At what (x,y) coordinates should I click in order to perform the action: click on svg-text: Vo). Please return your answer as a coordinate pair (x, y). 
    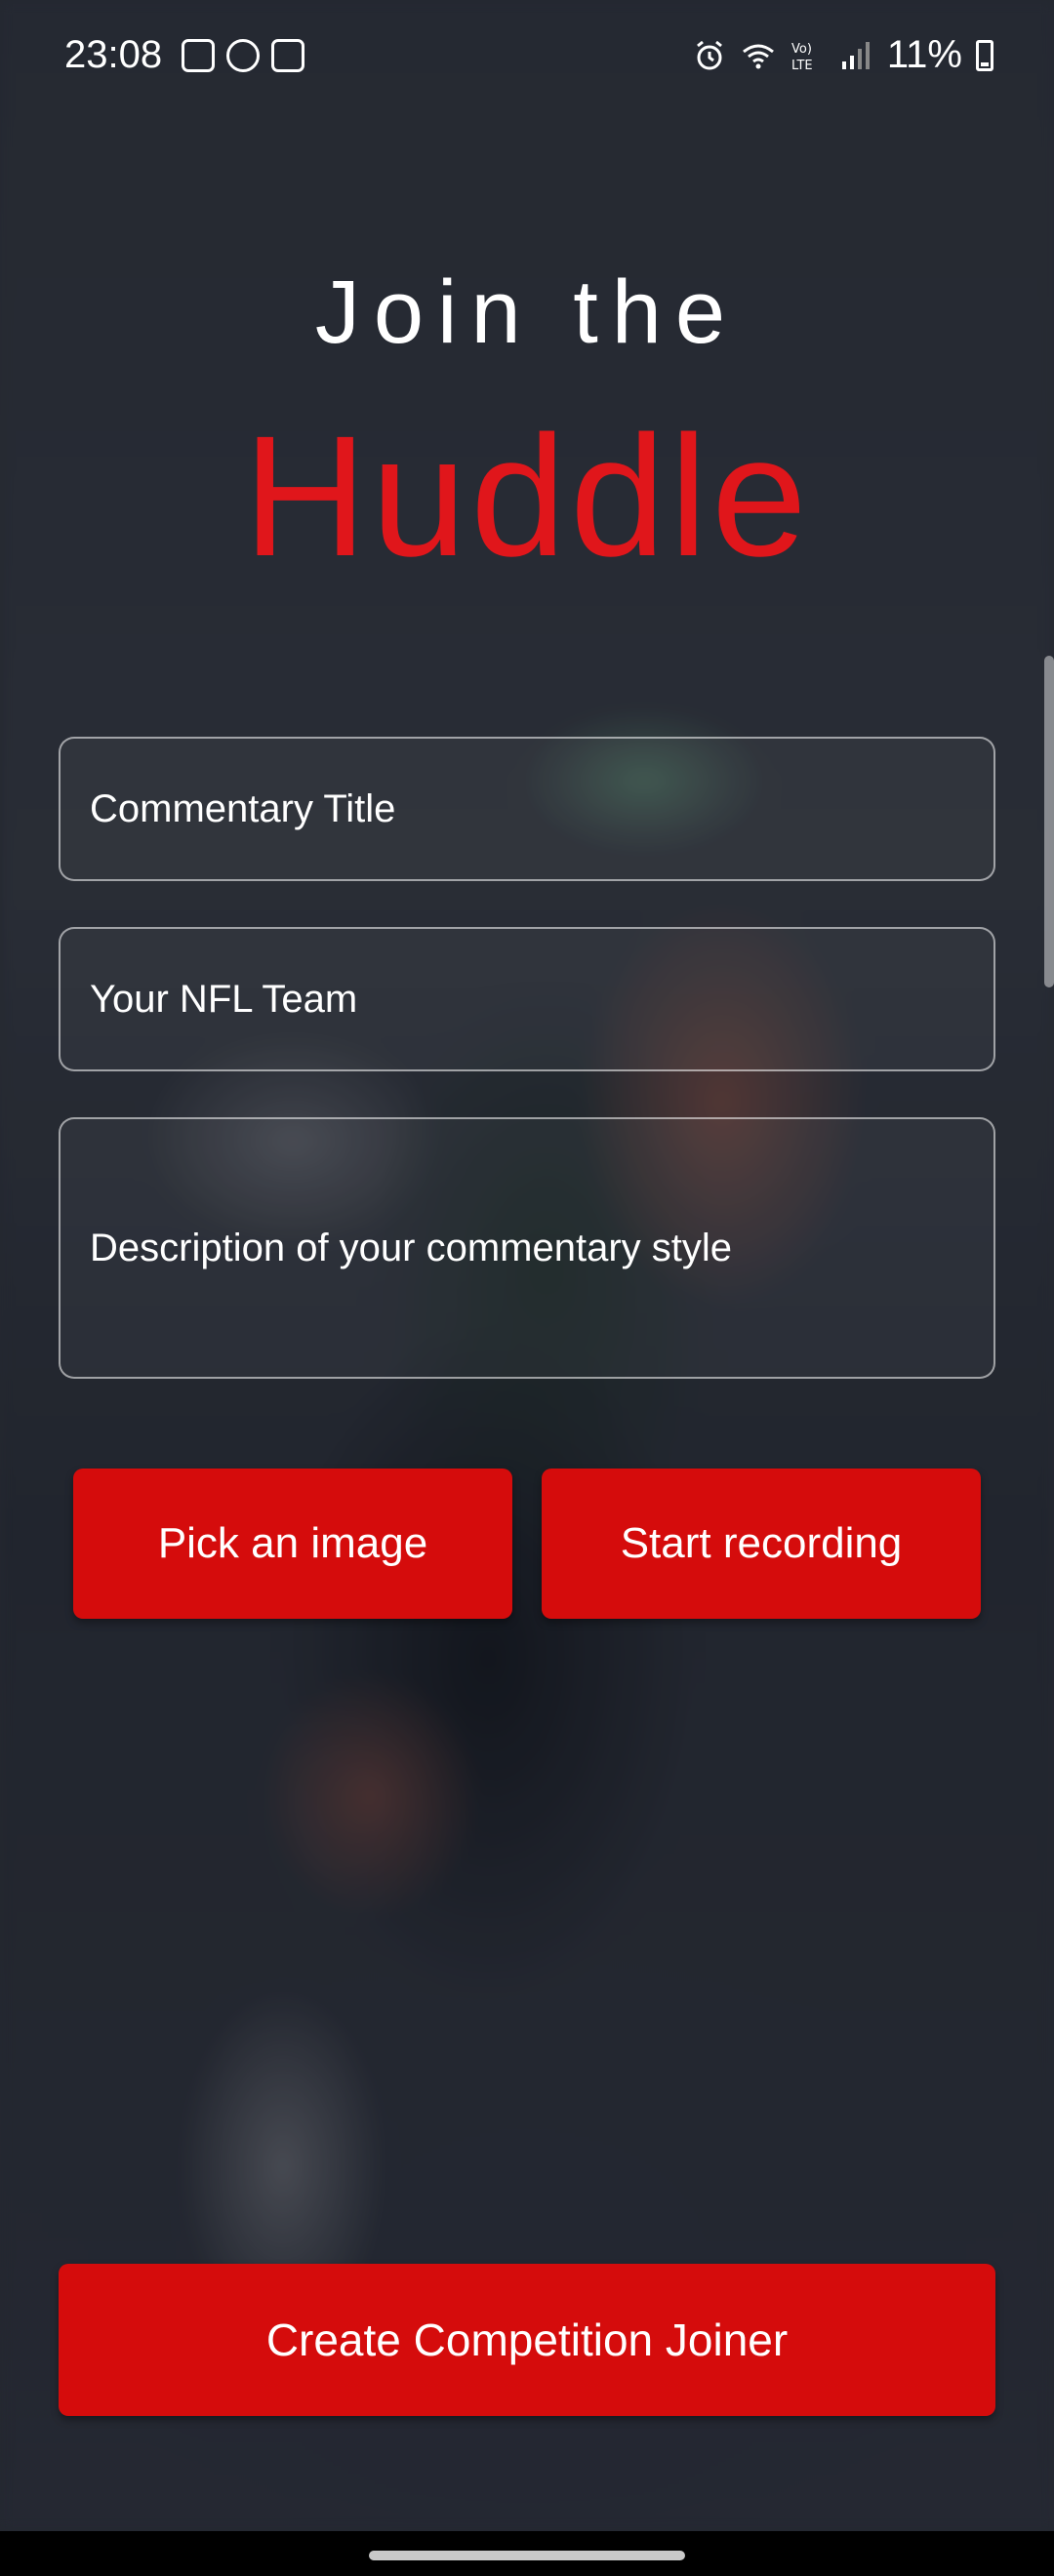
    Looking at the image, I should click on (801, 49).